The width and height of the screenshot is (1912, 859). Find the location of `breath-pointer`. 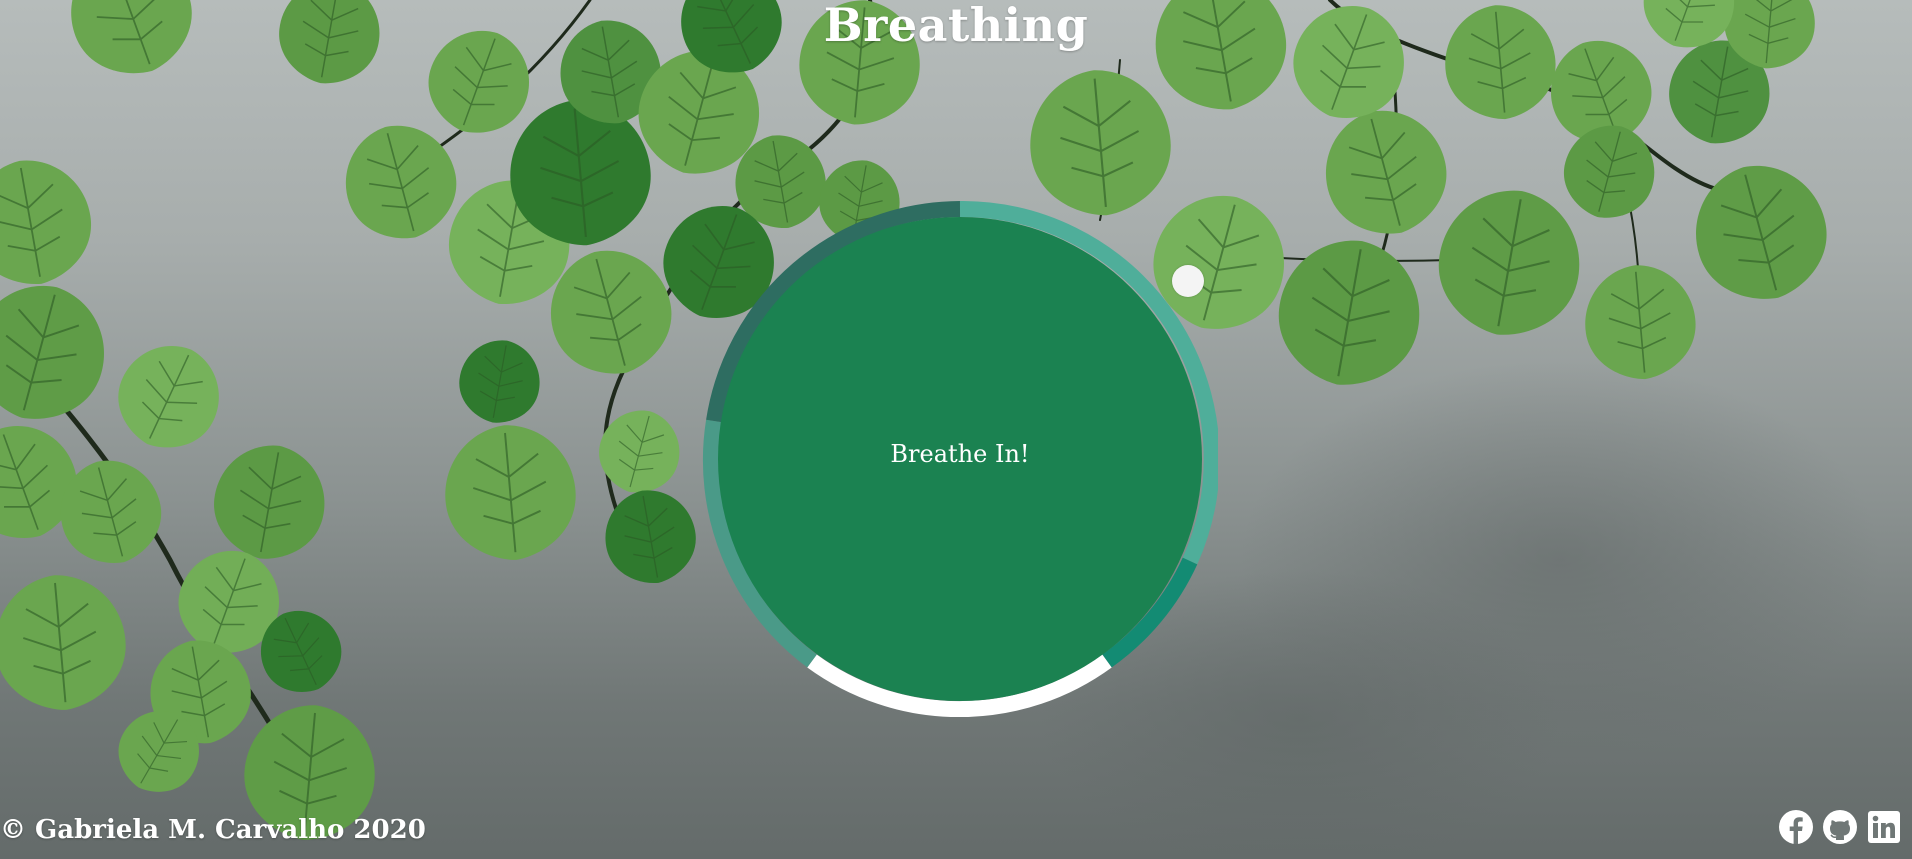

breath-pointer is located at coordinates (1188, 281).